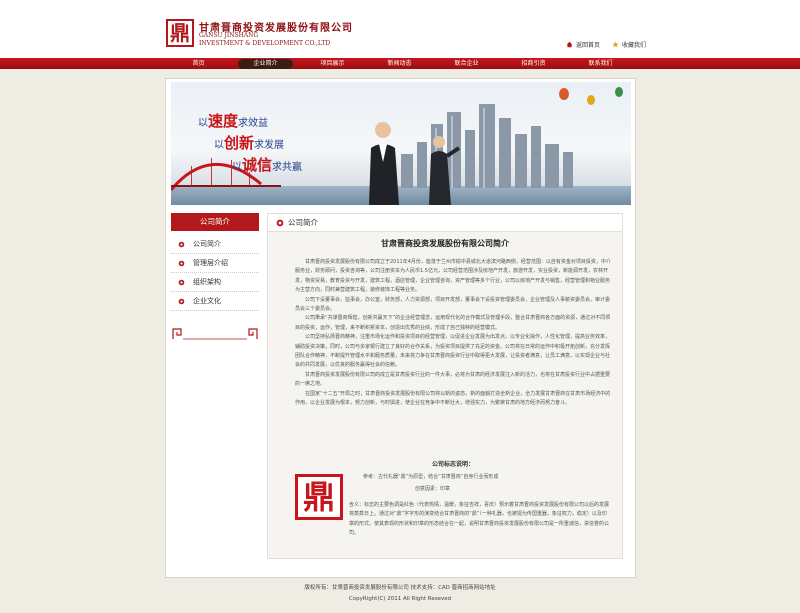 The height and width of the screenshot is (613, 800). I want to click on slogan-integrity: 以诚信求共赢, so click(267, 164).